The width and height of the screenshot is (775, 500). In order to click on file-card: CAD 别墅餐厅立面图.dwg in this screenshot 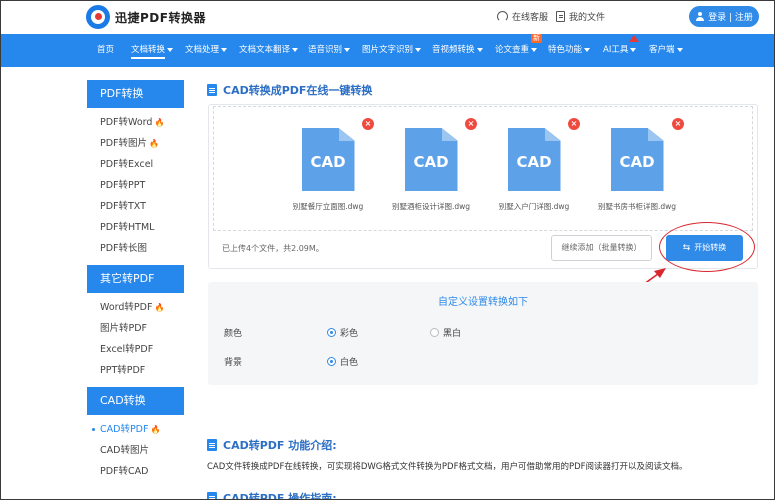, I will do `click(328, 170)`.